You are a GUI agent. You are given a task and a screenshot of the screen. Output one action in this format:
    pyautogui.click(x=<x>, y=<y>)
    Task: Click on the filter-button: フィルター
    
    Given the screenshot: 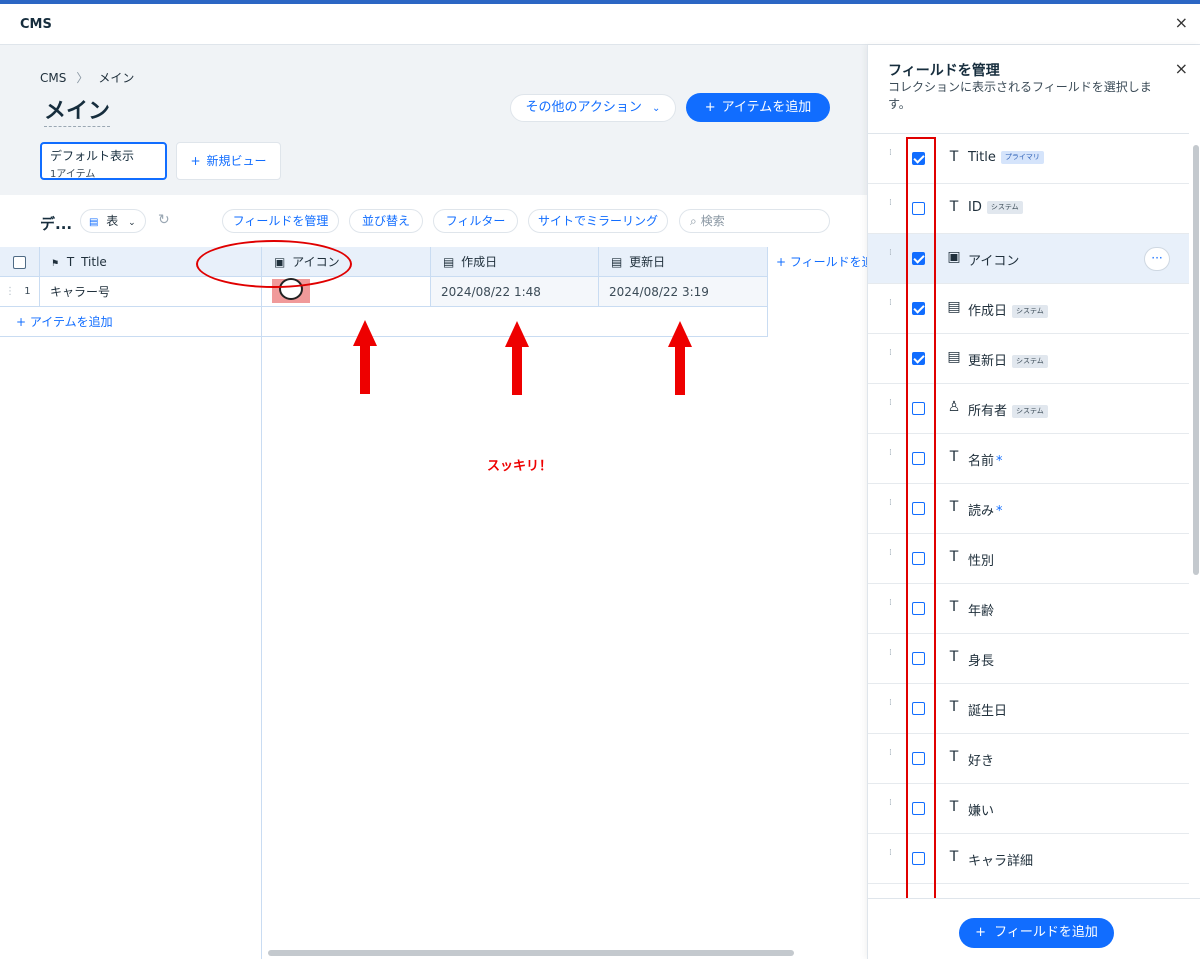 What is the action you would take?
    pyautogui.click(x=475, y=221)
    